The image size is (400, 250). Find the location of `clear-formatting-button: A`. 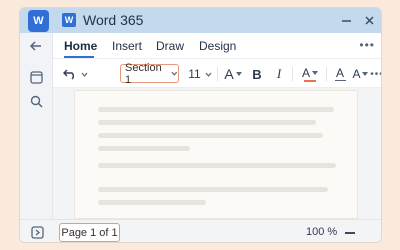

clear-formatting-button: A is located at coordinates (360, 74).